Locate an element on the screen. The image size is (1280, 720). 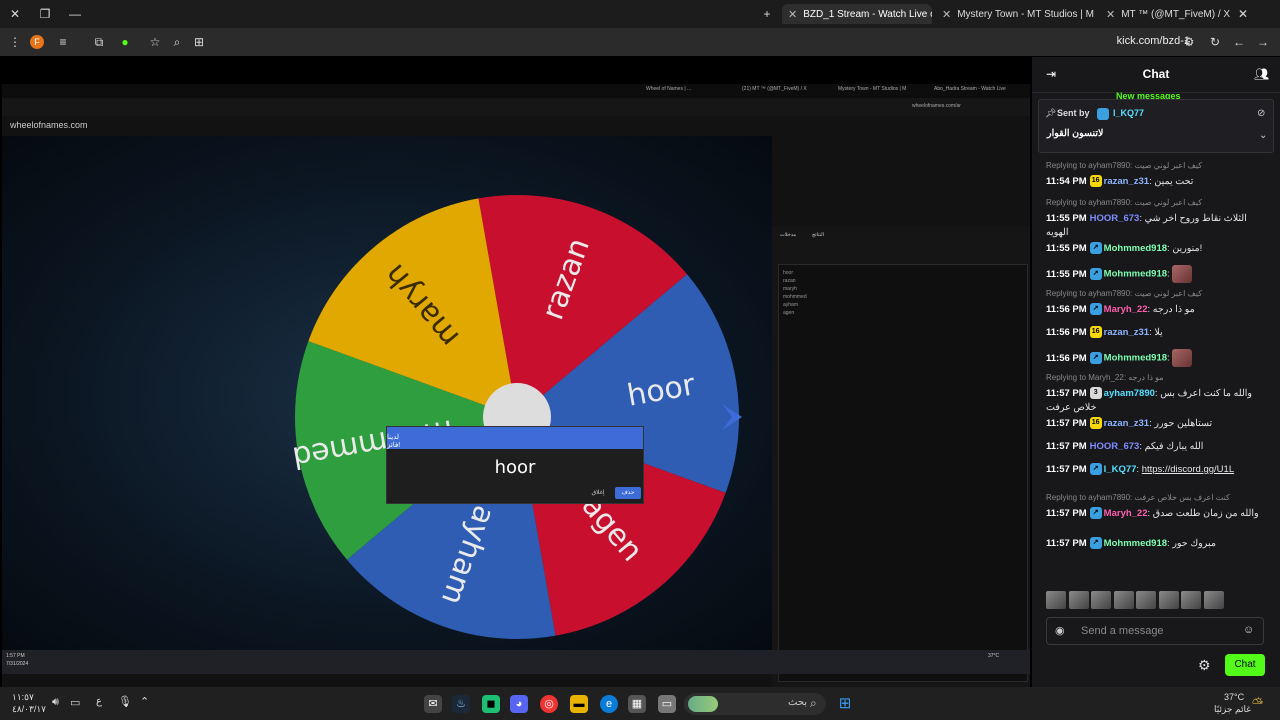
send-chat-button: Chat is located at coordinates (1245, 665).